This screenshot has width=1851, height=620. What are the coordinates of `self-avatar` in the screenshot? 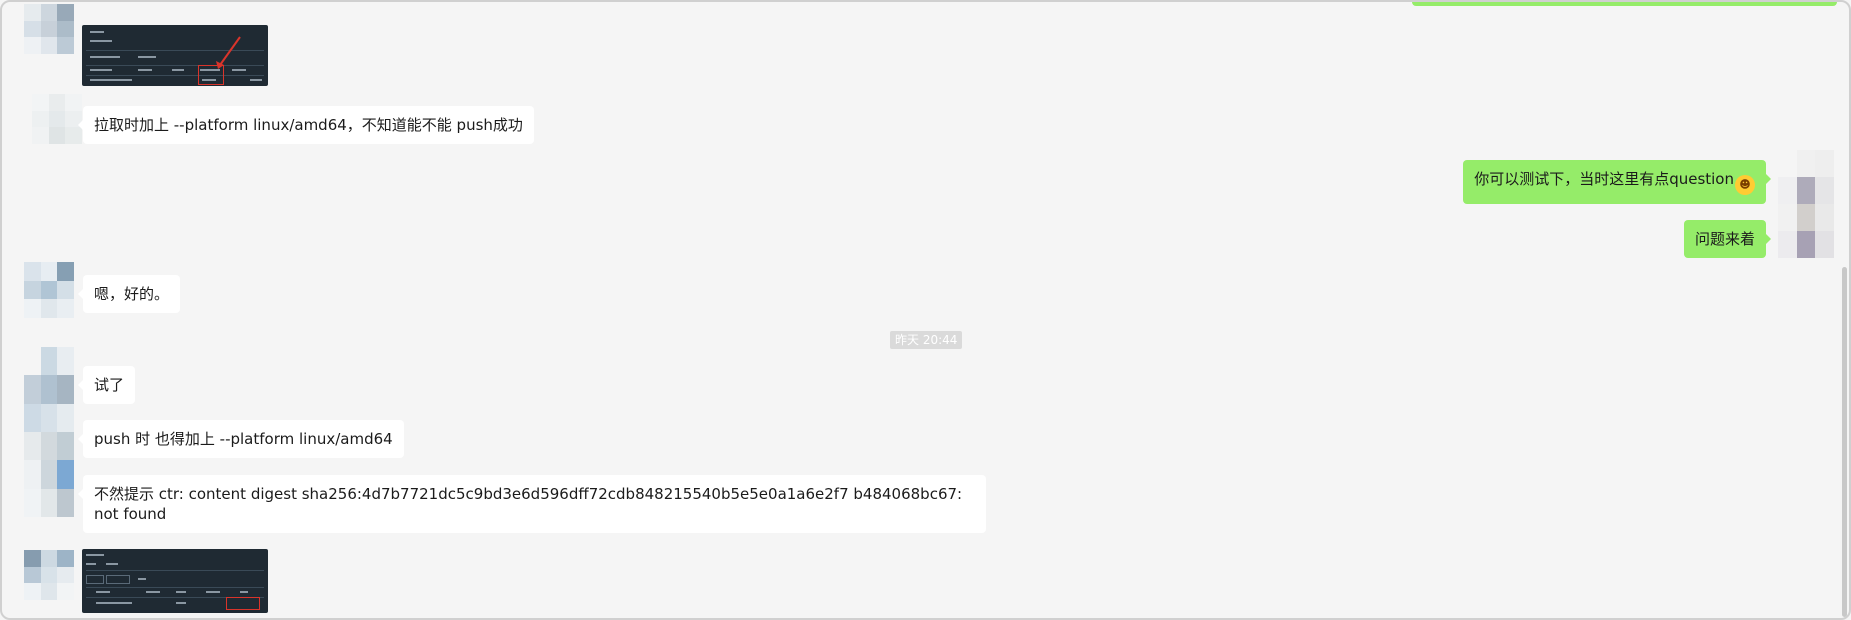 It's located at (1806, 204).